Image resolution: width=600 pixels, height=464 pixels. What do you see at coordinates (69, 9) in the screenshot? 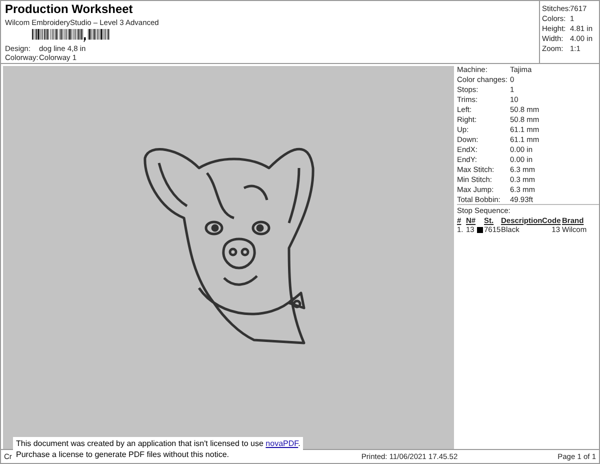
I see `worksheet-title: Production Worksheet` at bounding box center [69, 9].